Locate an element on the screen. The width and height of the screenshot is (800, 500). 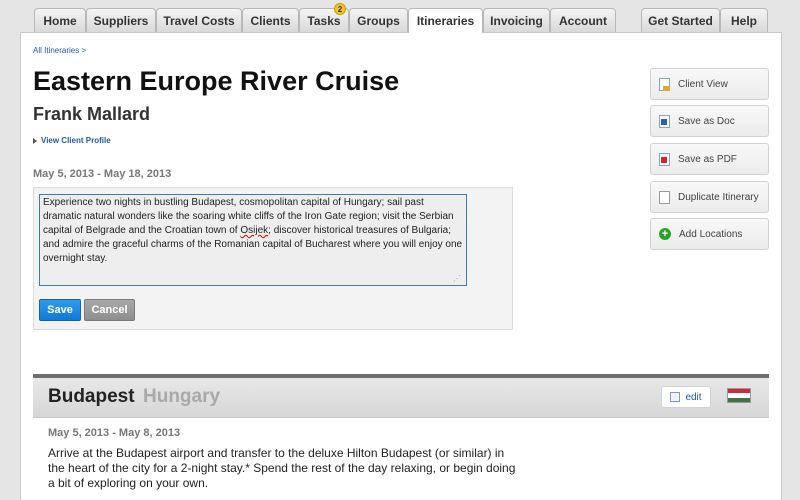
add-locations-label: Add Locations is located at coordinates (711, 234).